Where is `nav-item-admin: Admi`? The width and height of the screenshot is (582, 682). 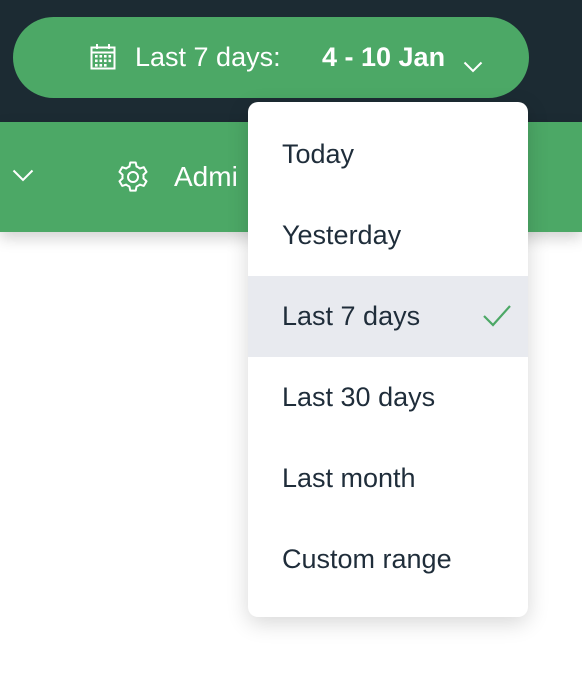 nav-item-admin: Admi is located at coordinates (206, 177).